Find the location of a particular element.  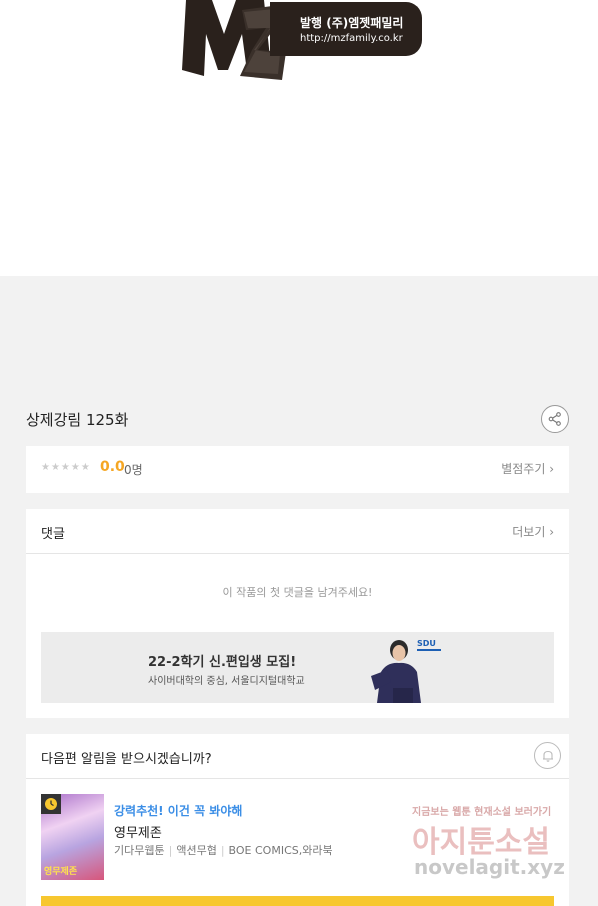

rating-stars: ★★★★★ is located at coordinates (66, 467).